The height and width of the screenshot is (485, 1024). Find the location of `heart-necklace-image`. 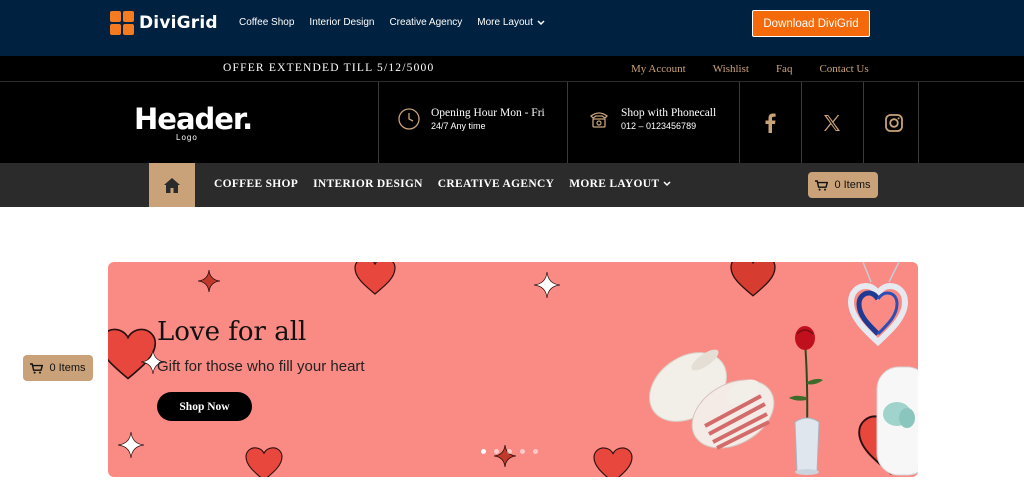

heart-necklace-image is located at coordinates (878, 304).